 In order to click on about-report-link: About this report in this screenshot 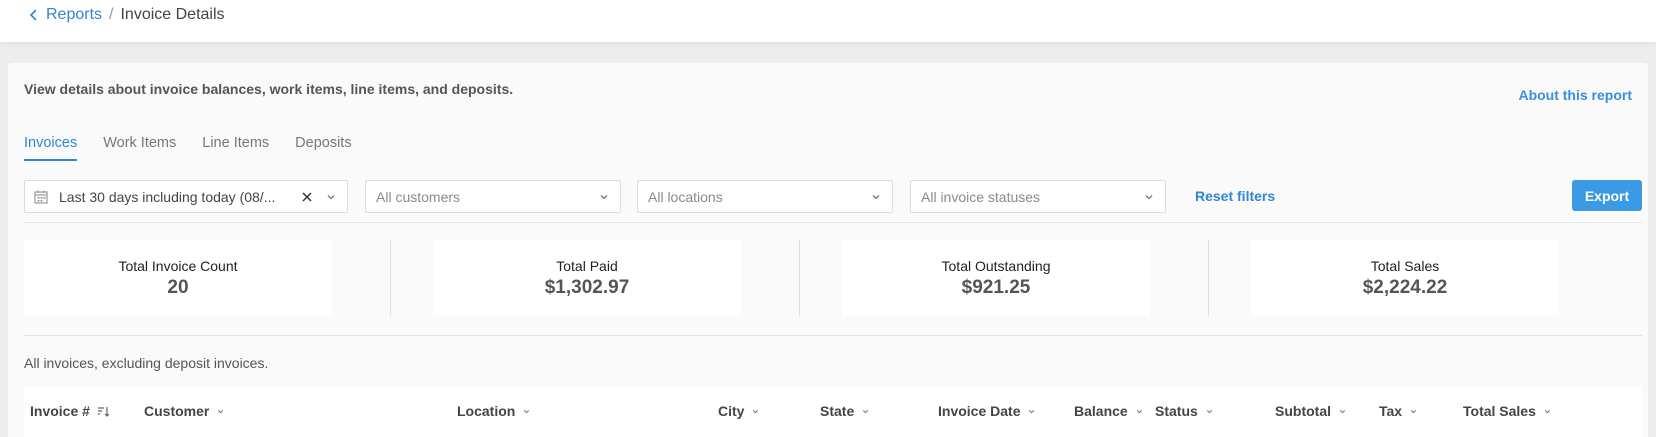, I will do `click(1575, 95)`.